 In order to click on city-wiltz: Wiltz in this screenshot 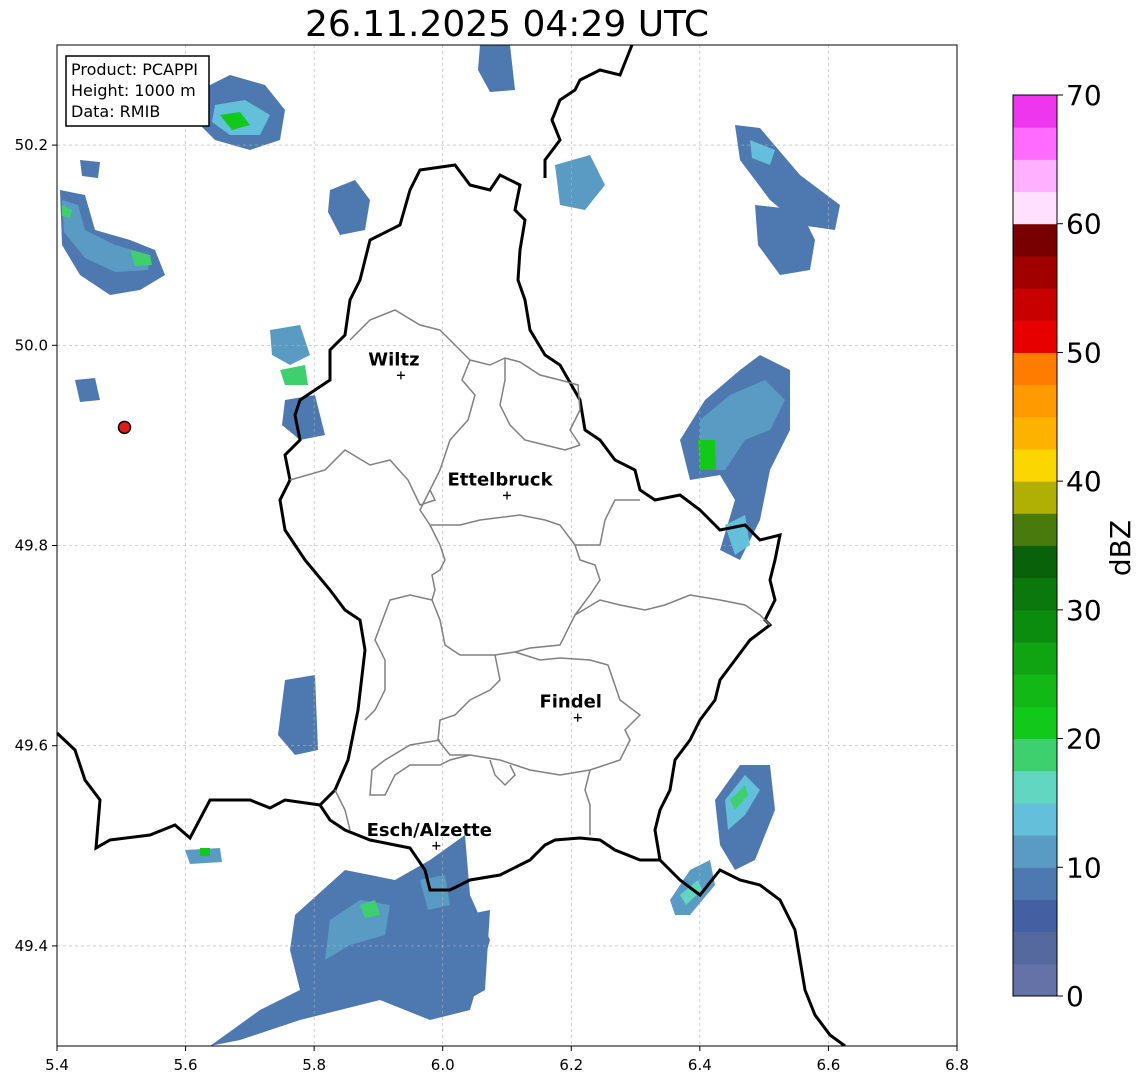, I will do `click(394, 364)`.